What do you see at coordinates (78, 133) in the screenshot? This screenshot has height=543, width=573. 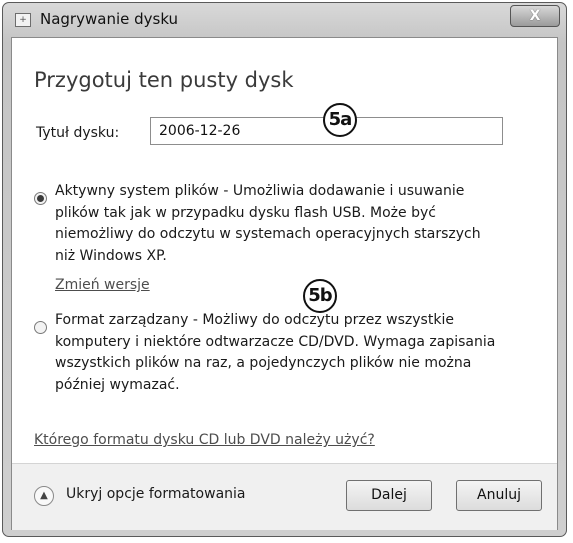 I see `disc-title-label: Tytuł dysku:` at bounding box center [78, 133].